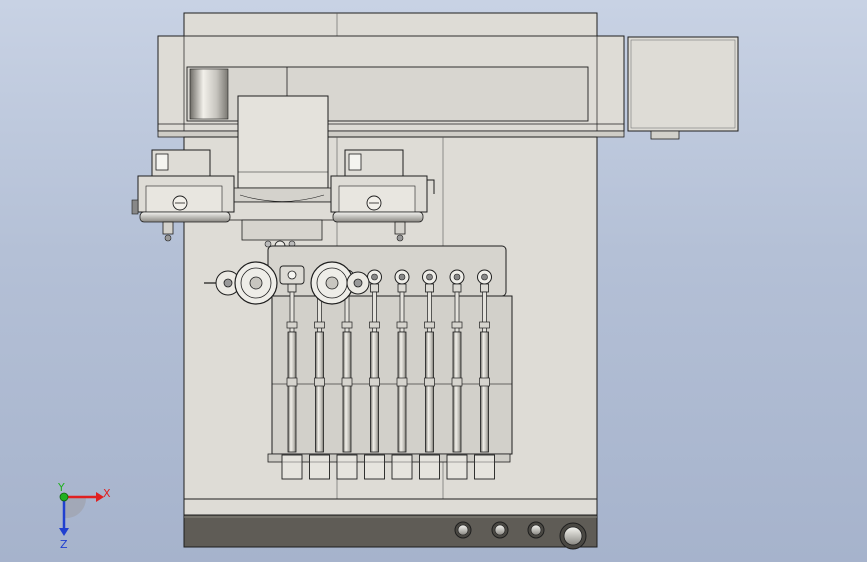 The height and width of the screenshot is (562, 867). I want to click on top-plate, so click(390, 25).